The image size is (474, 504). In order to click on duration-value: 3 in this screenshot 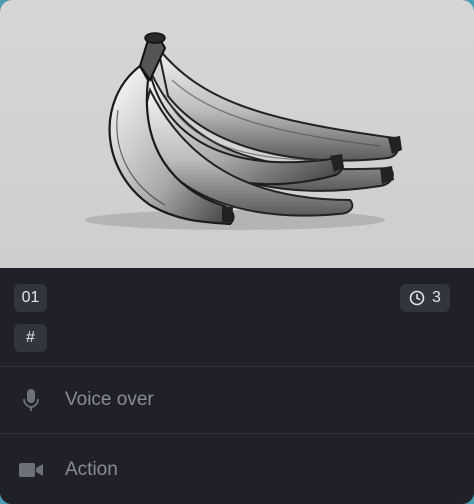, I will do `click(436, 297)`.